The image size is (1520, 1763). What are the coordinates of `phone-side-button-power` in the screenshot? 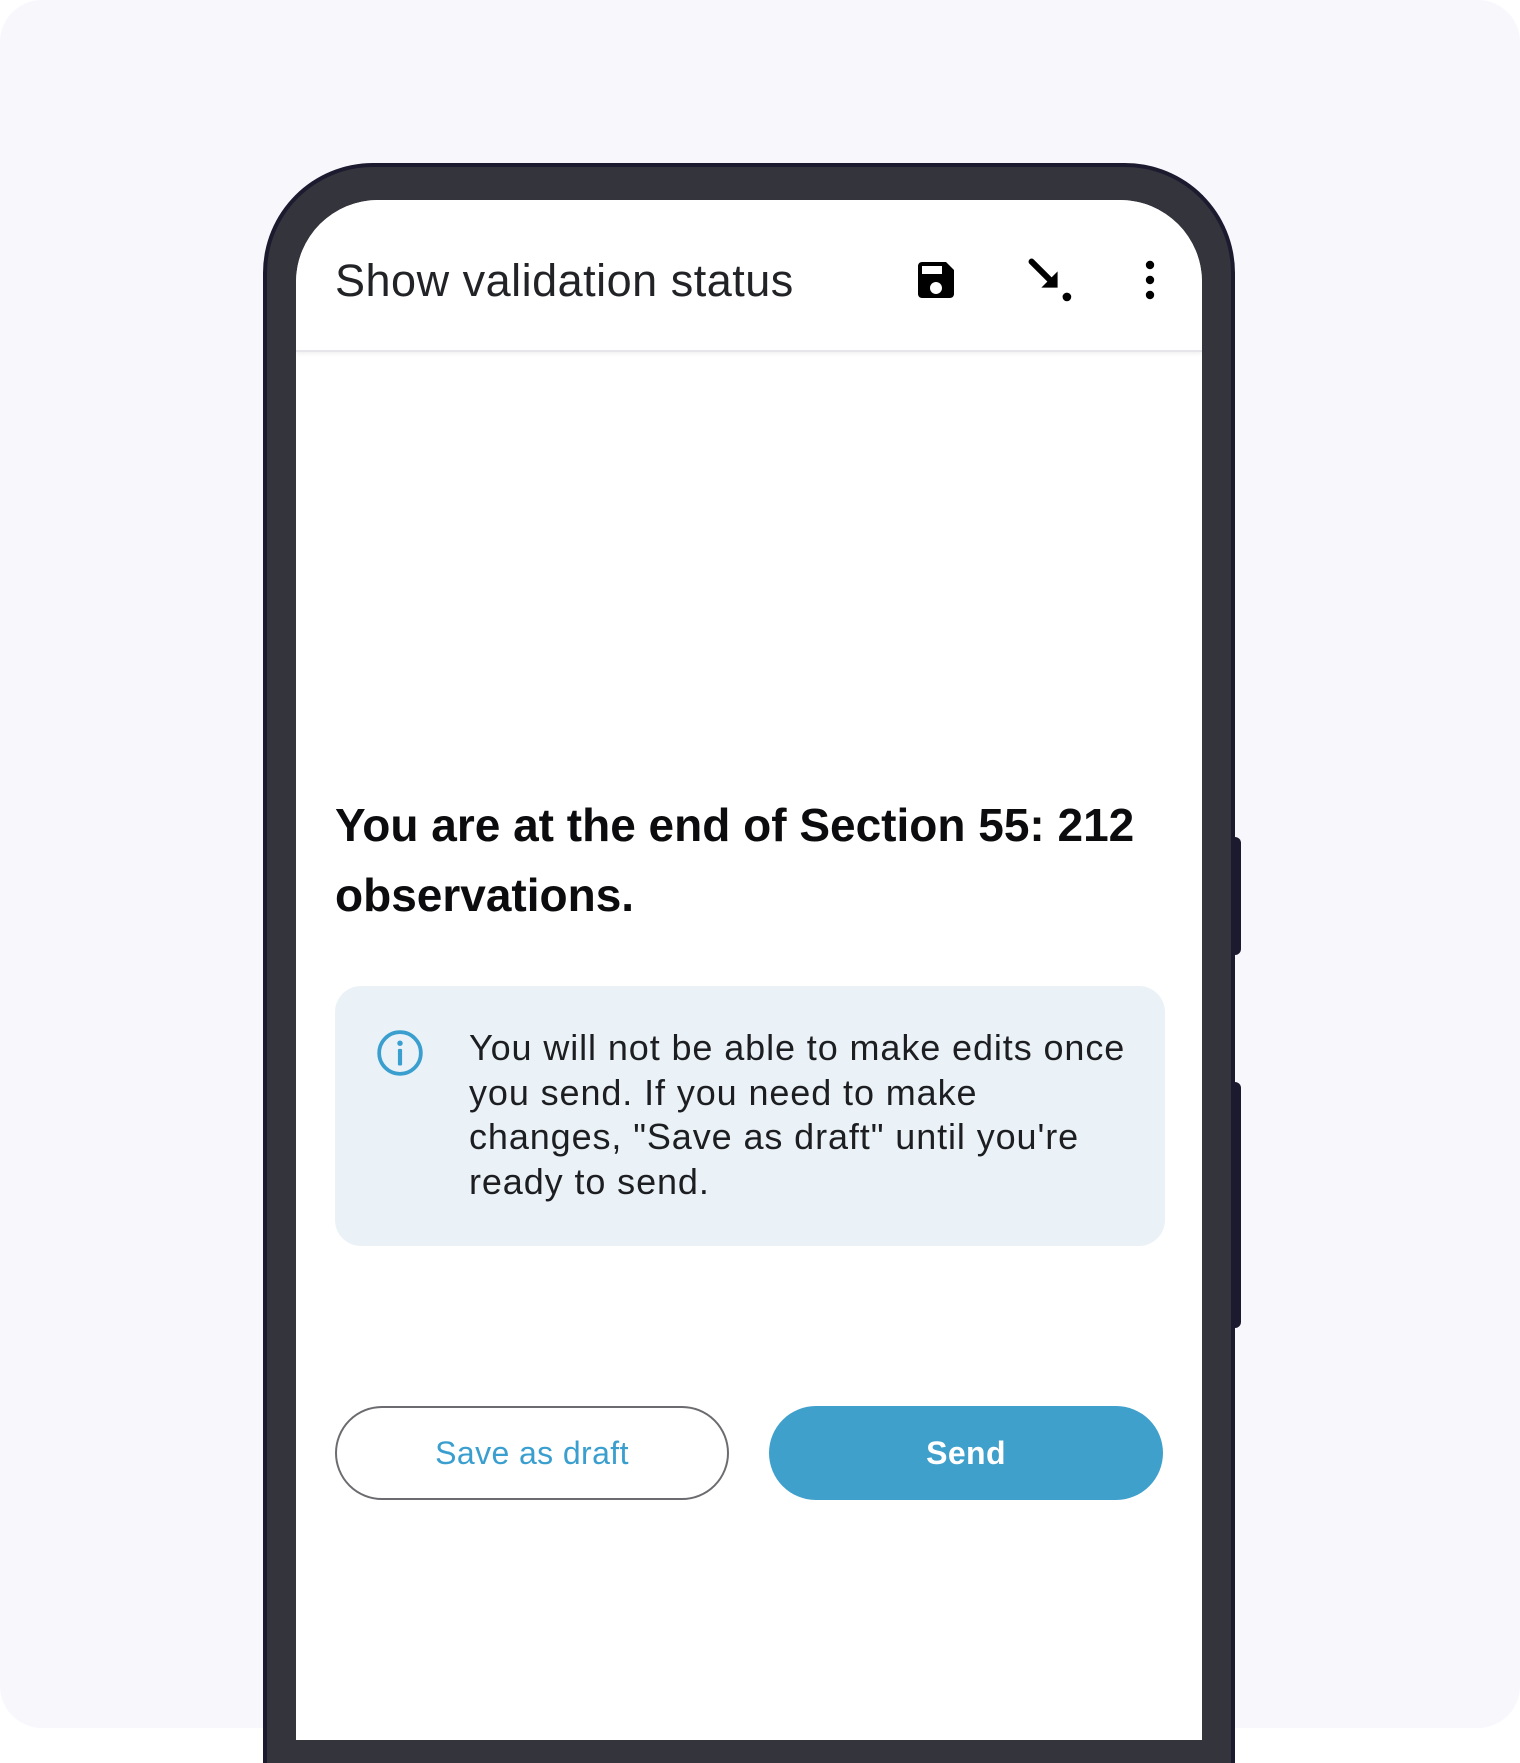 It's located at (1236, 1205).